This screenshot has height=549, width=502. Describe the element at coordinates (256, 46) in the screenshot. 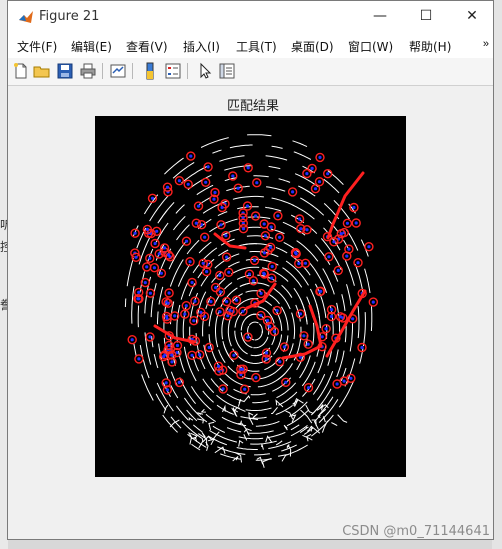

I see `menu-tools: 工具(T)` at that location.